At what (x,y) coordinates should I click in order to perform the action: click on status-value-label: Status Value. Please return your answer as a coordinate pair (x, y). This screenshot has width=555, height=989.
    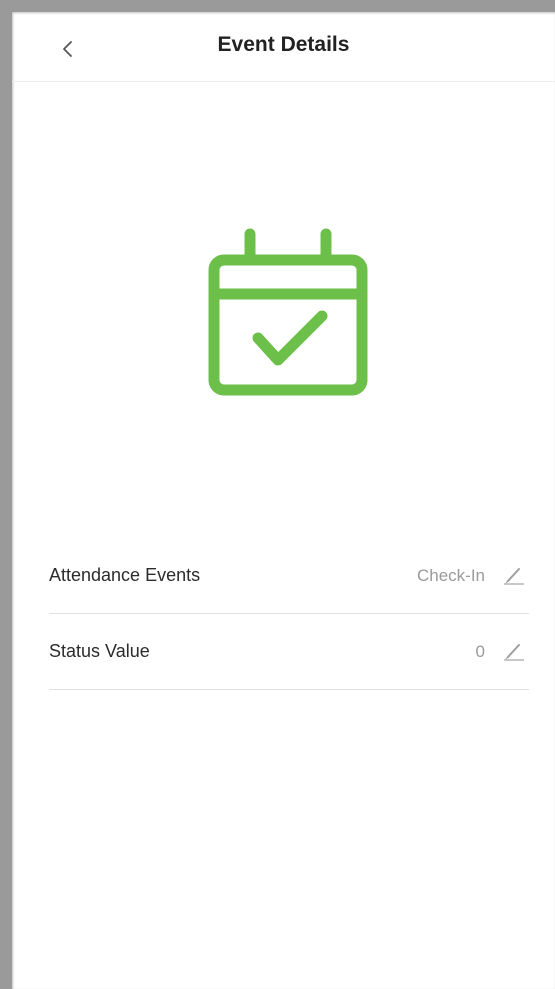
    Looking at the image, I should click on (99, 651).